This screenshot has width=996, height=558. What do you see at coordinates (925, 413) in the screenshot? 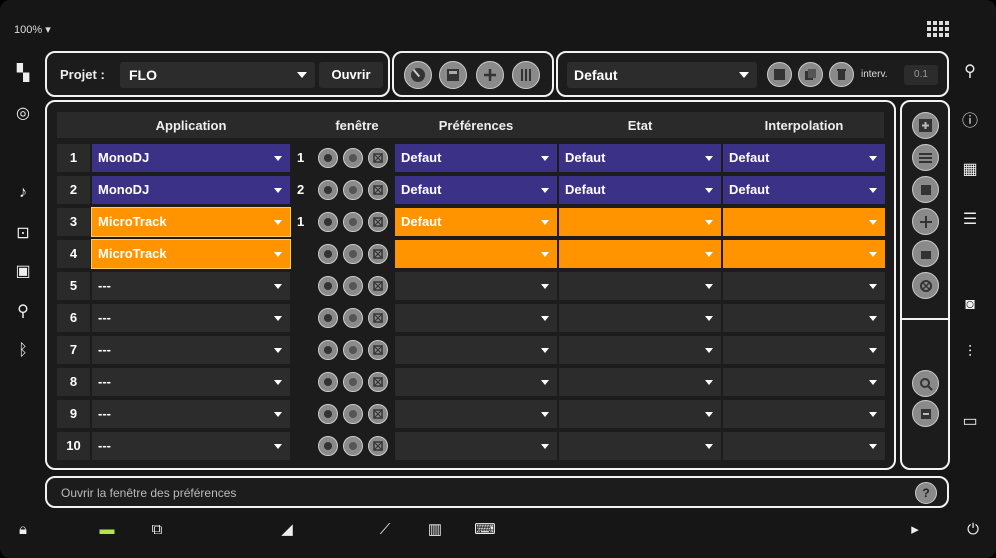
I see `zoom-out-icon` at bounding box center [925, 413].